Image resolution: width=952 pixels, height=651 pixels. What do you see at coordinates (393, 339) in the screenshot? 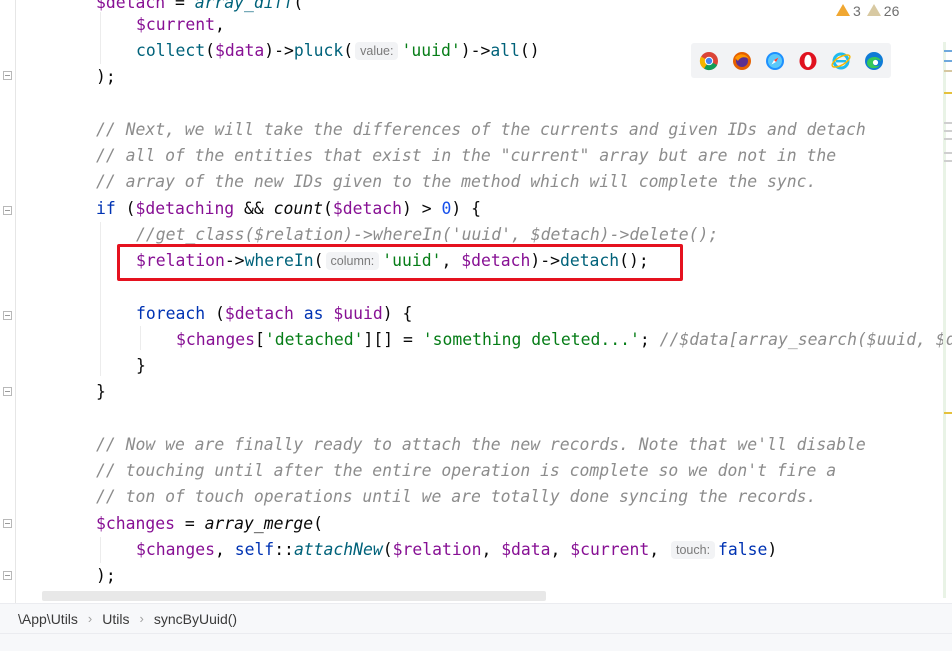
I see `code-token: ][] =` at bounding box center [393, 339].